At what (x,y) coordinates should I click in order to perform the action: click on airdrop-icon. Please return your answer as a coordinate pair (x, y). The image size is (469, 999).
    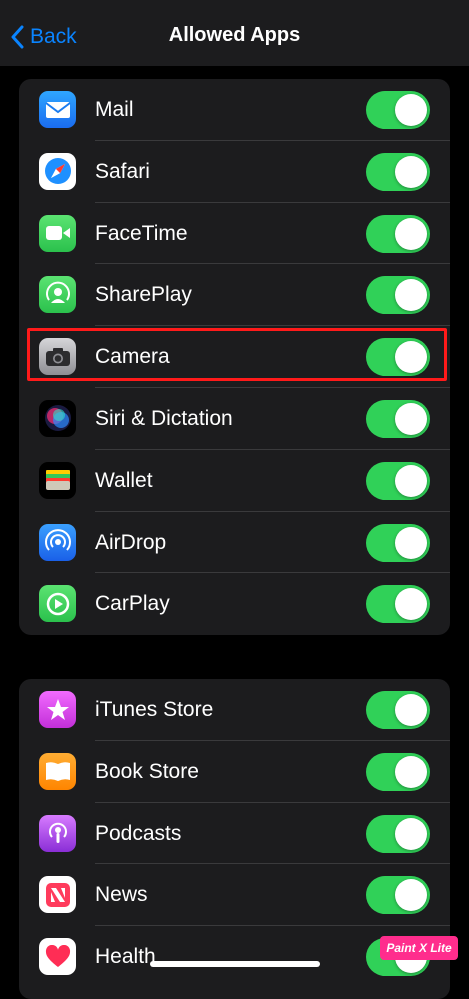
    Looking at the image, I should click on (57, 542).